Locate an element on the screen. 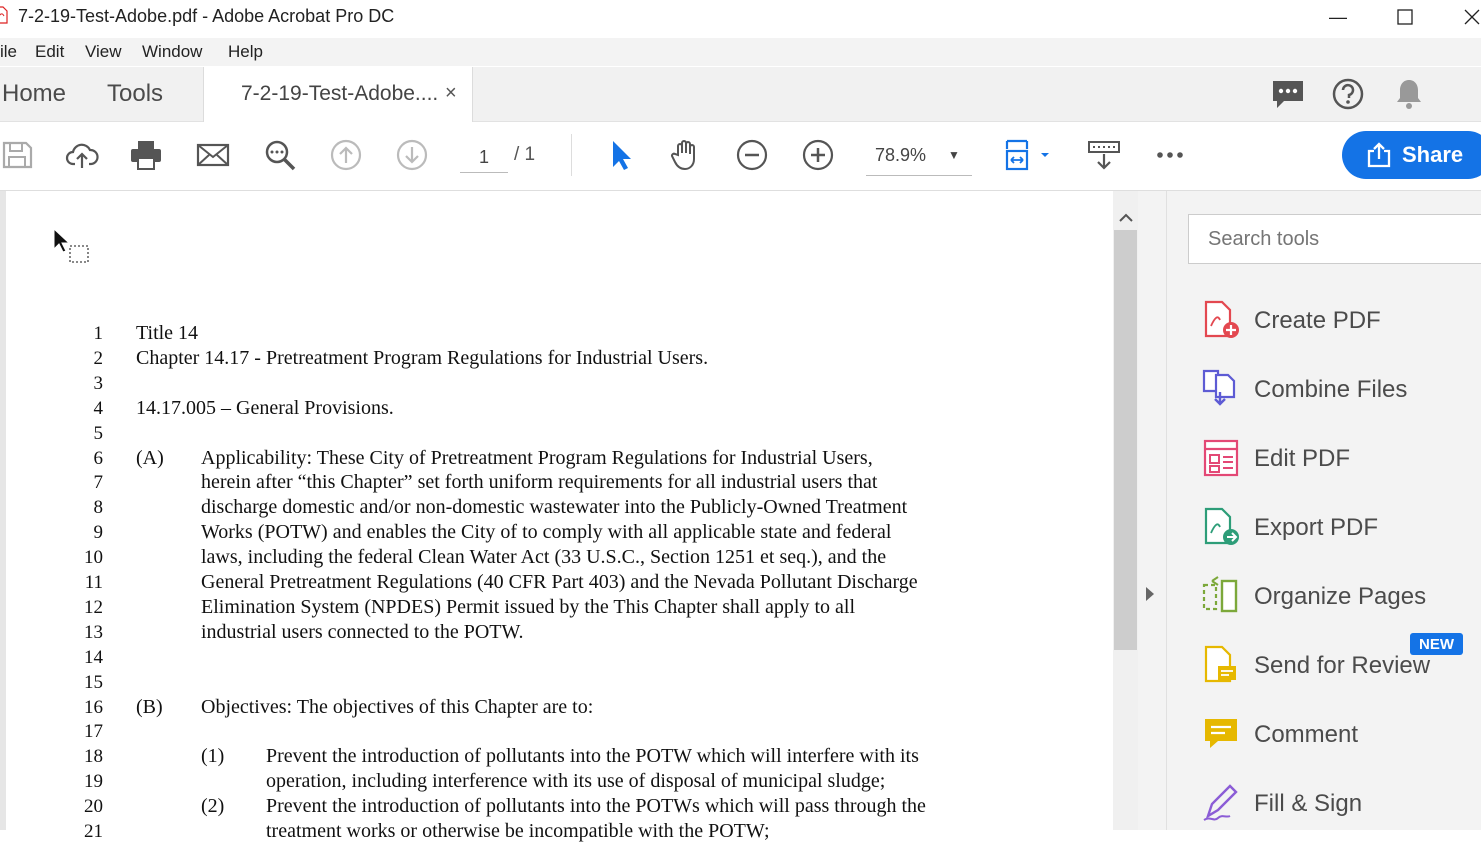  cloud-upload-icon is located at coordinates (82, 155).